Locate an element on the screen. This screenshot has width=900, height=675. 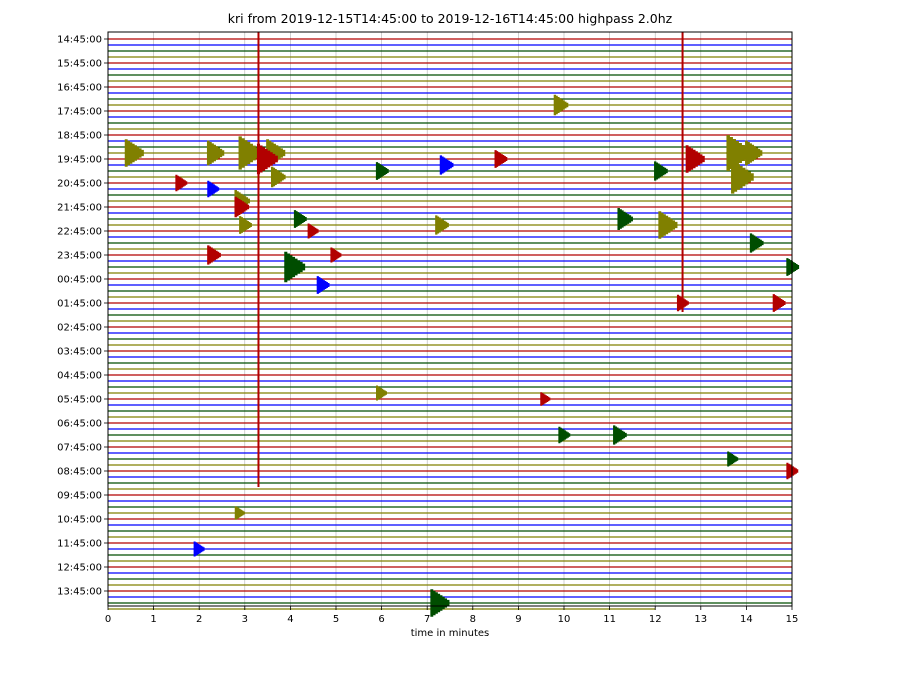
x-tick-label: 11 is located at coordinates (609, 619).